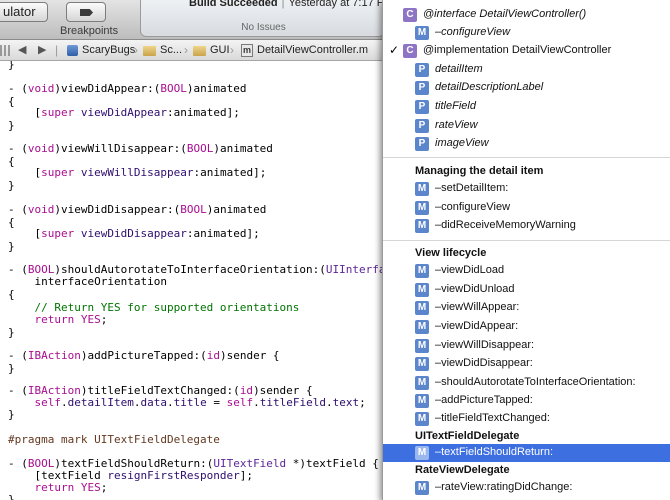 This screenshot has height=500, width=670. Describe the element at coordinates (479, 171) in the screenshot. I see `section-header: Managing the detail item` at that location.